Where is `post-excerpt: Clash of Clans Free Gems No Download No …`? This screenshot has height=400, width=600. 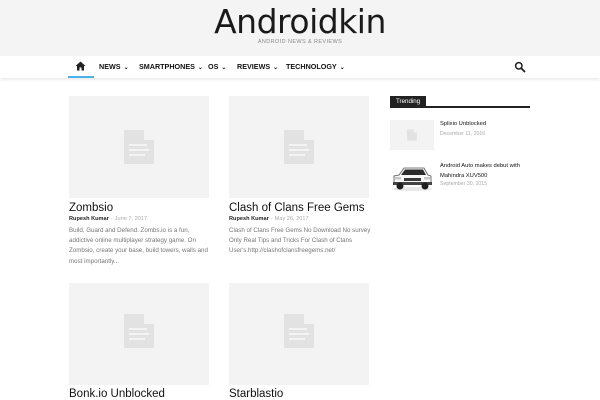
post-excerpt: Clash of Clans Free Gems No Download No … is located at coordinates (300, 241).